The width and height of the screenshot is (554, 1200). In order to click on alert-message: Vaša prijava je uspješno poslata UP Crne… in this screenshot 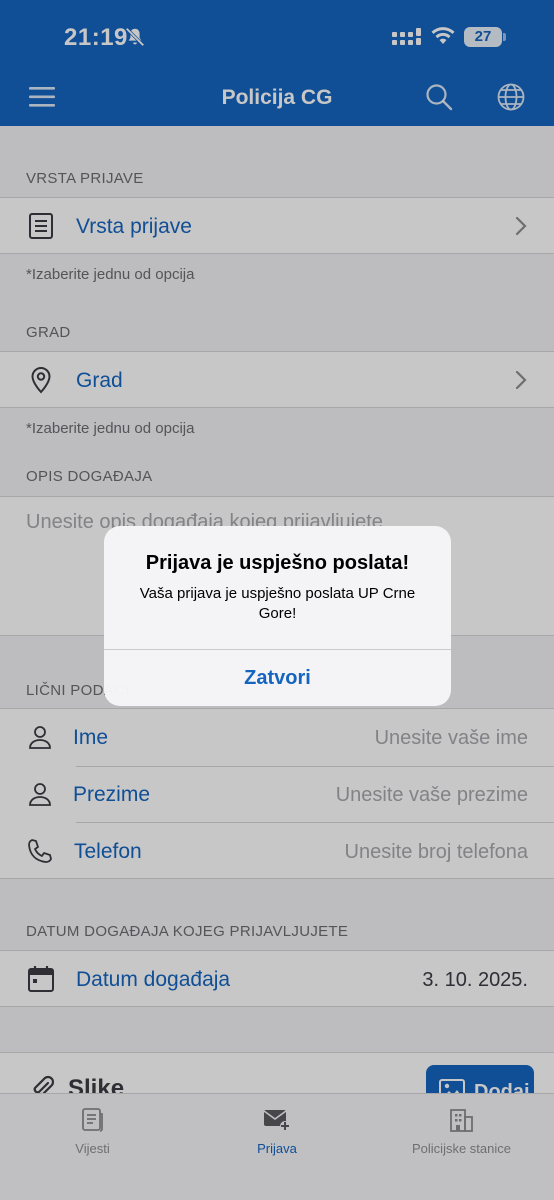, I will do `click(277, 603)`.